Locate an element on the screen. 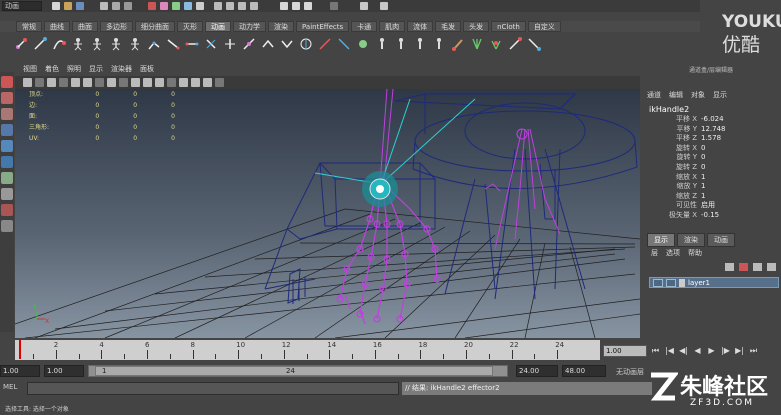 The height and width of the screenshot is (415, 781). shelf-tab: 灭形 is located at coordinates (190, 26).